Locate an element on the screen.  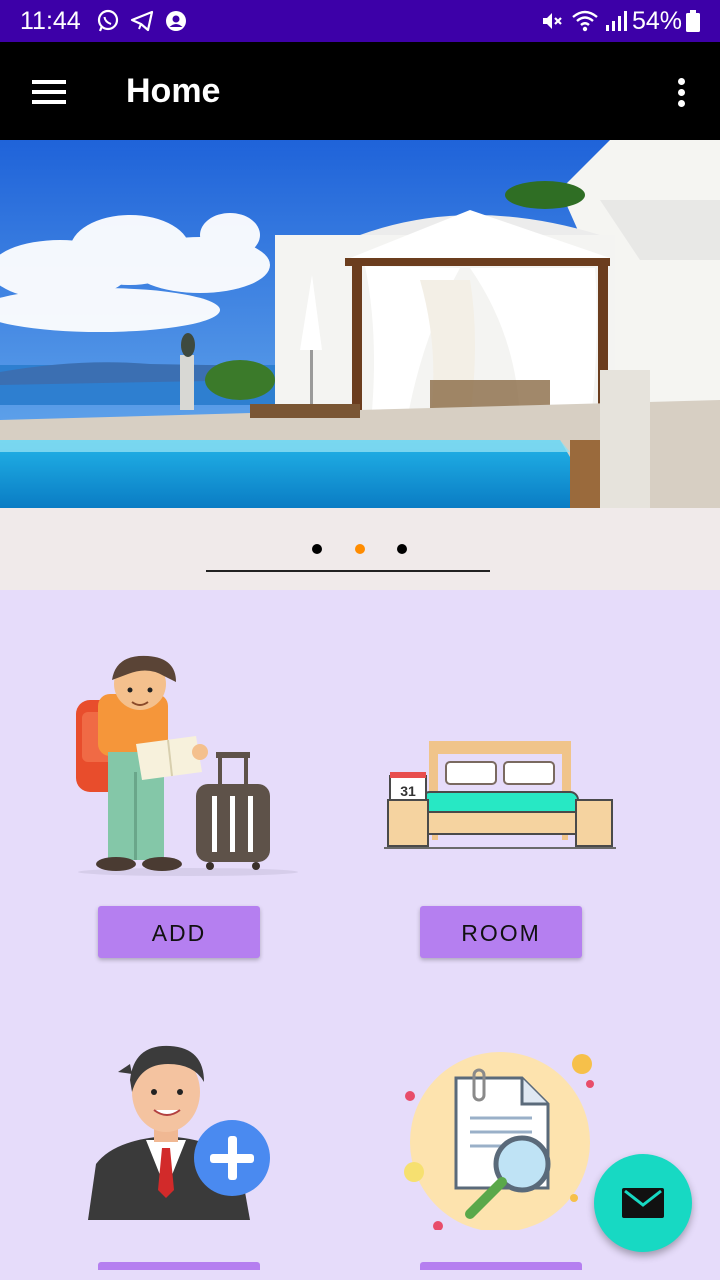
traveler-illustration is located at coordinates (188, 765).